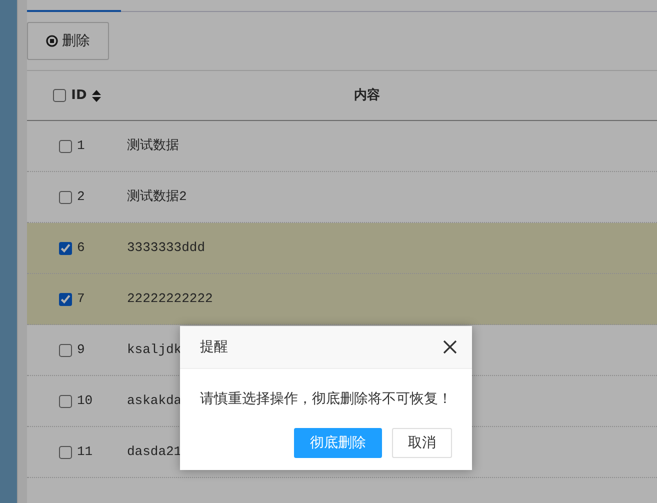 Image resolution: width=657 pixels, height=503 pixels. What do you see at coordinates (96, 96) in the screenshot?
I see `sort-icon` at bounding box center [96, 96].